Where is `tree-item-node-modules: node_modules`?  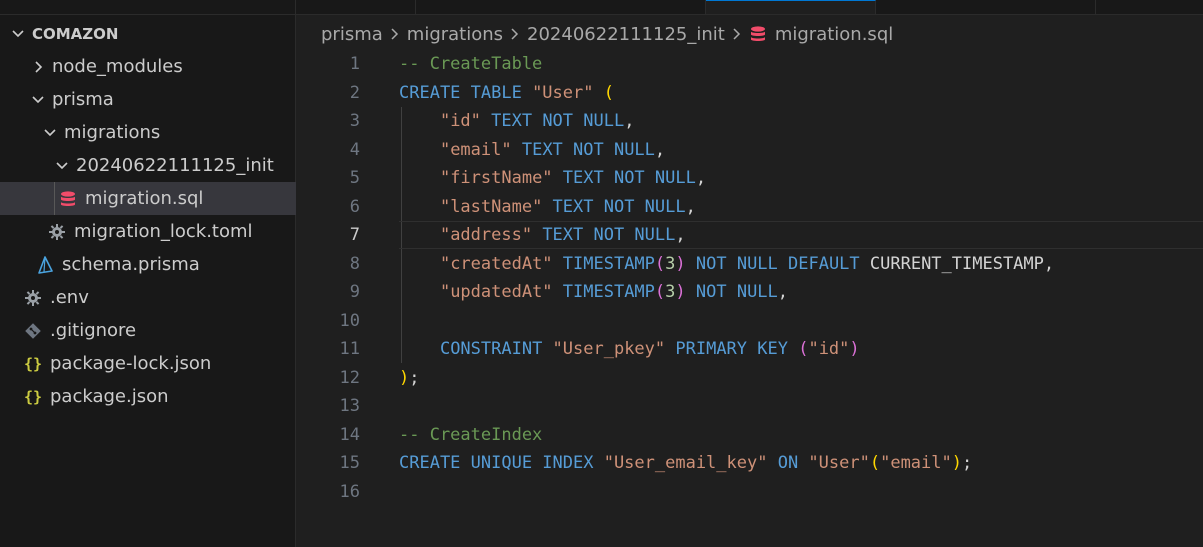 tree-item-node-modules: node_modules is located at coordinates (148, 66).